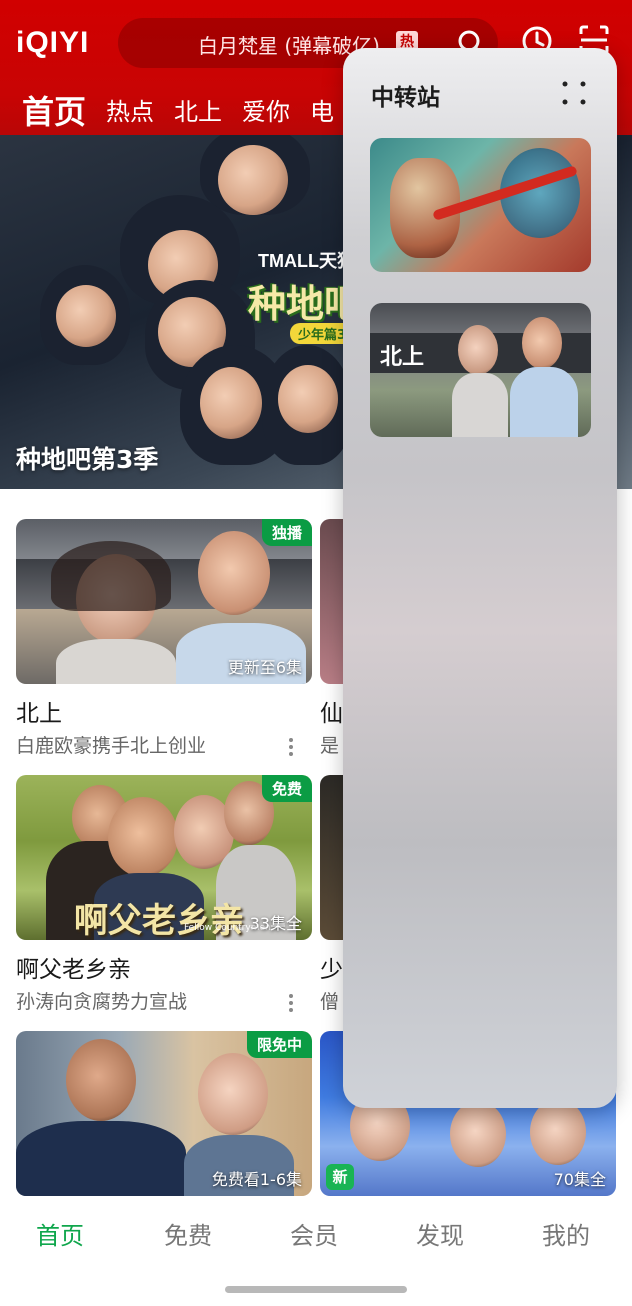  Describe the element at coordinates (480, 205) in the screenshot. I see `transfer-item` at that location.